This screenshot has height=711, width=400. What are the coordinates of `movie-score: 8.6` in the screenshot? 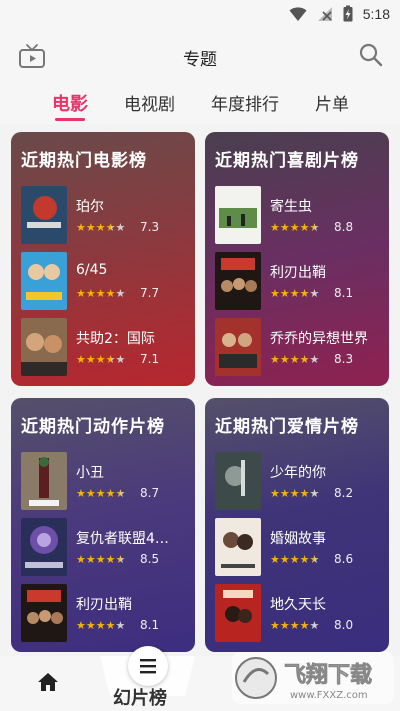 It's located at (344, 559).